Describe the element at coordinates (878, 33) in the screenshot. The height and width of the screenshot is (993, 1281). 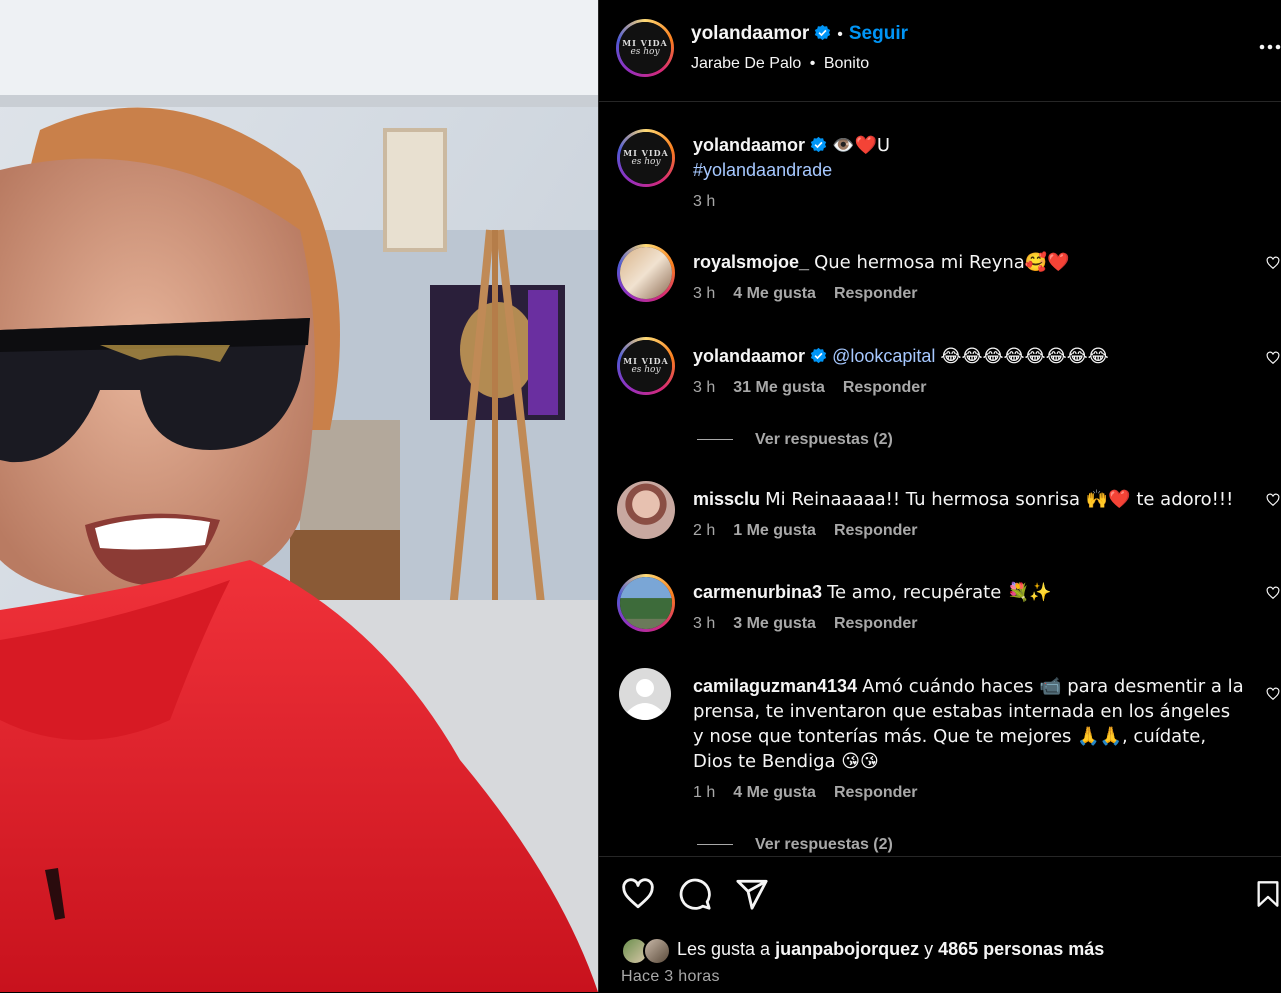
I see `follow-button: Seguir` at that location.